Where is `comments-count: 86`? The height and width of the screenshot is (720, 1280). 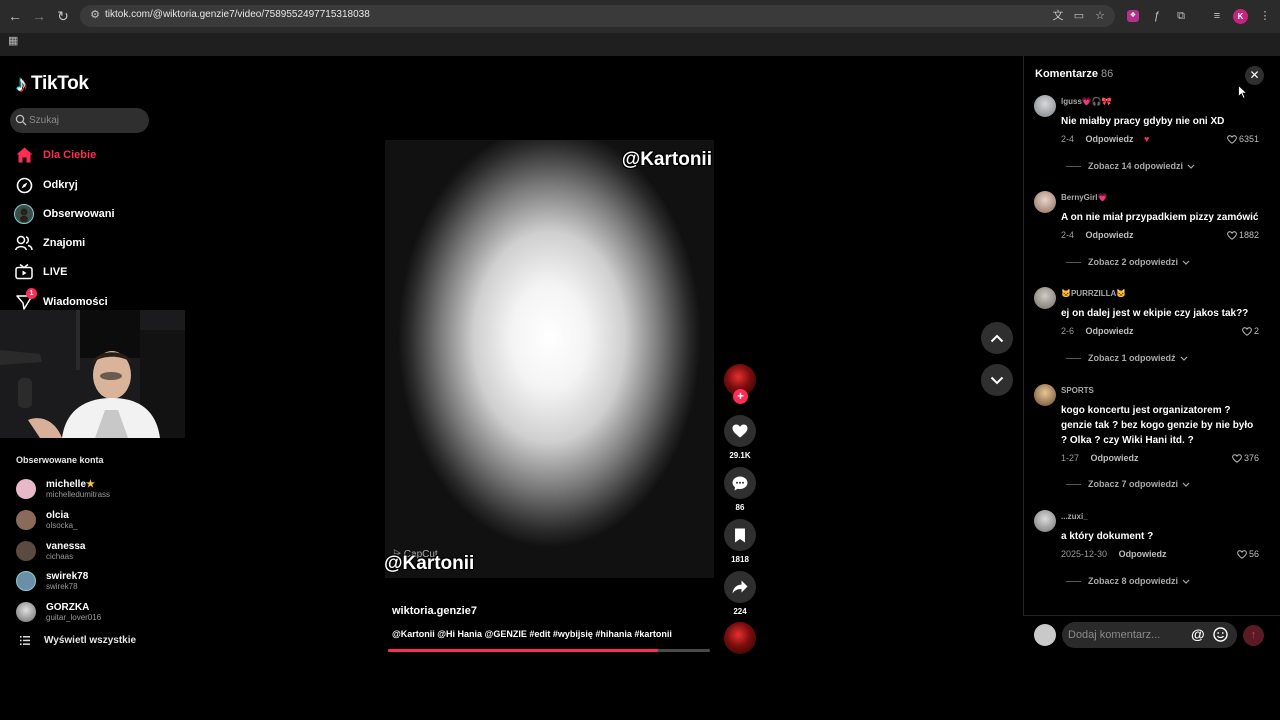 comments-count: 86 is located at coordinates (1107, 74).